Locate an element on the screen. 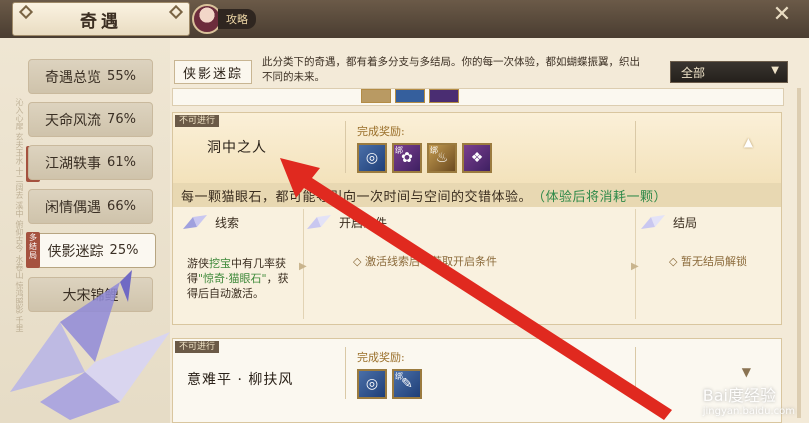  sidebar-item-label: 天命风流 is located at coordinates (73, 120).